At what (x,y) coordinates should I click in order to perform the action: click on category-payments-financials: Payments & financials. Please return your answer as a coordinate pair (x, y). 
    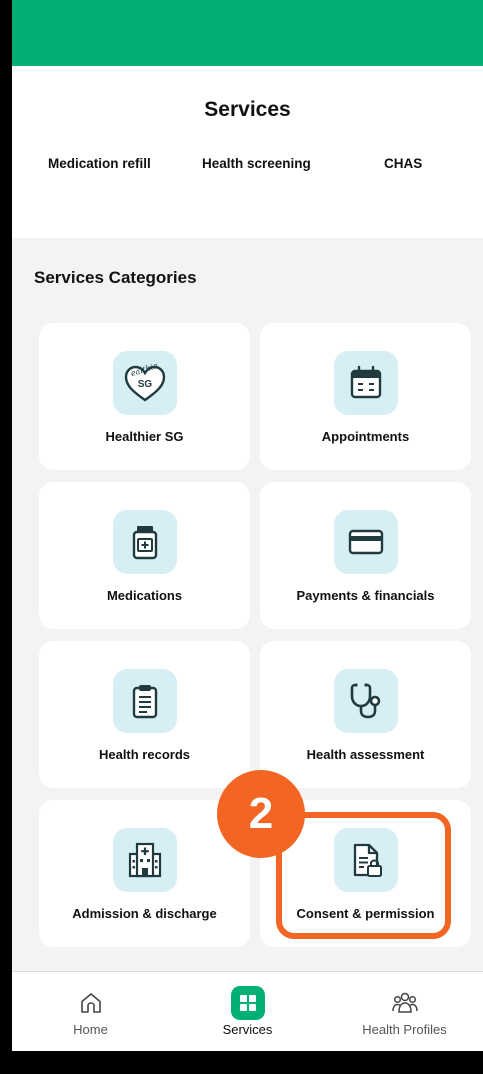
    Looking at the image, I should click on (365, 555).